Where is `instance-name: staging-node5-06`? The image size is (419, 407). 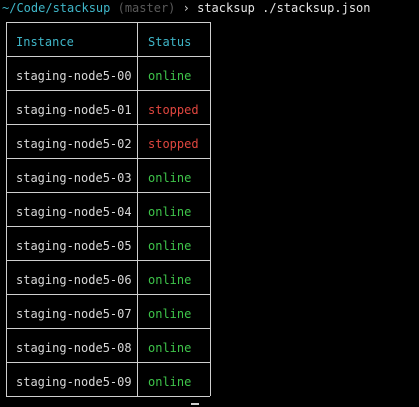 instance-name: staging-node5-06 is located at coordinates (74, 280).